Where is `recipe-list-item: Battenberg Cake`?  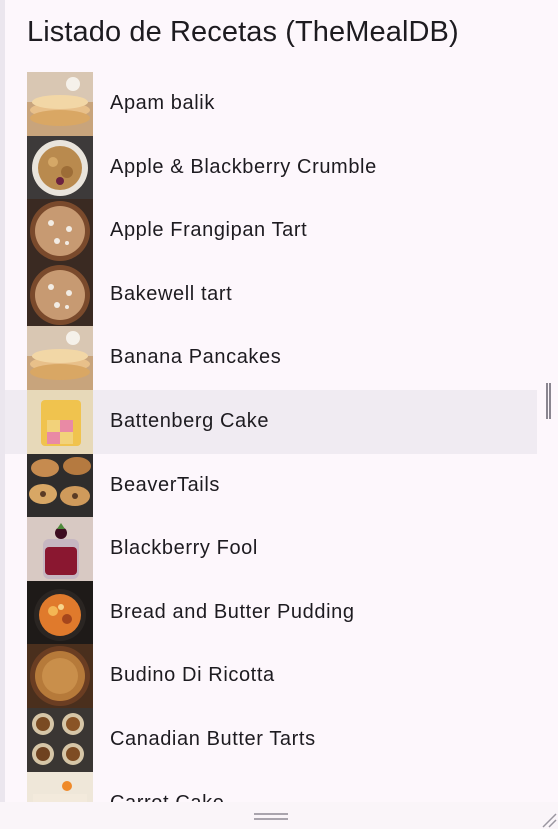
recipe-list-item: Battenberg Cake is located at coordinates (271, 421).